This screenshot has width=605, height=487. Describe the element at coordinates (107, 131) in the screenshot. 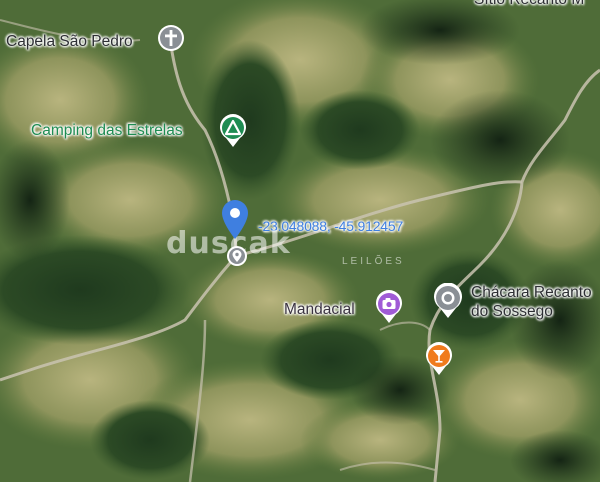

I see `place-label-camping: Camping das Estrelas` at that location.